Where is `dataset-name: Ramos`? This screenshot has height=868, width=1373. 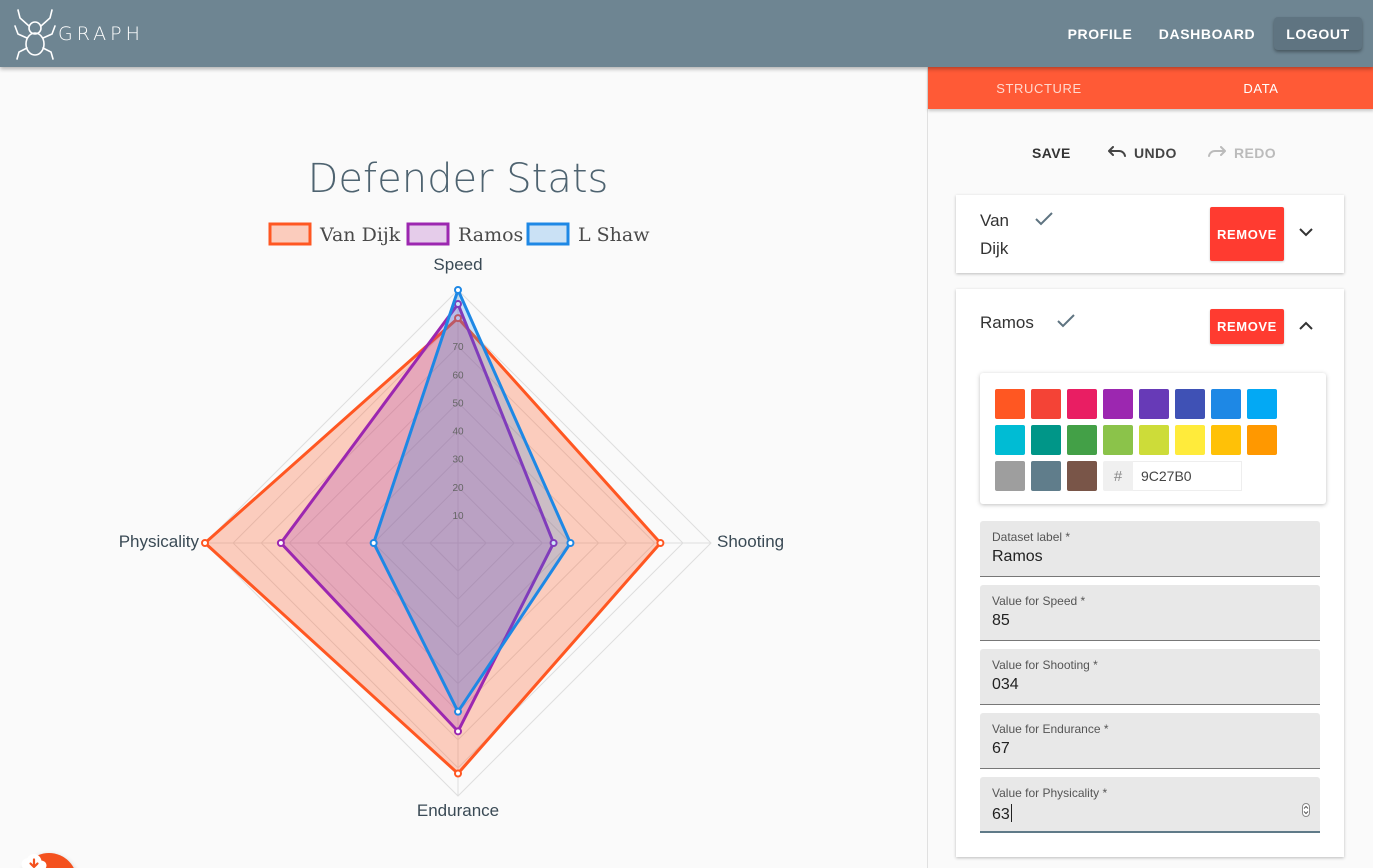
dataset-name: Ramos is located at coordinates (1007, 322).